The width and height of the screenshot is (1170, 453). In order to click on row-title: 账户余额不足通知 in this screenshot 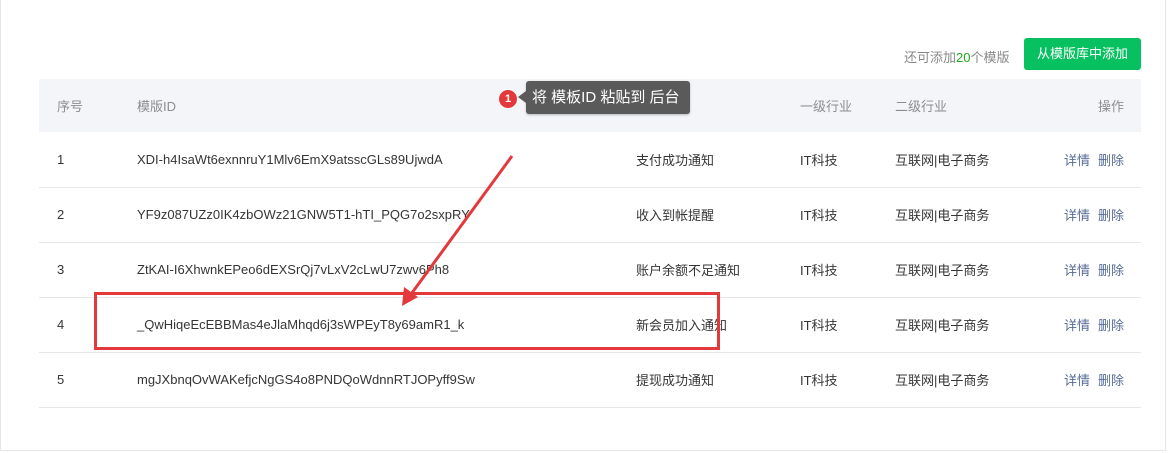, I will do `click(688, 270)`.